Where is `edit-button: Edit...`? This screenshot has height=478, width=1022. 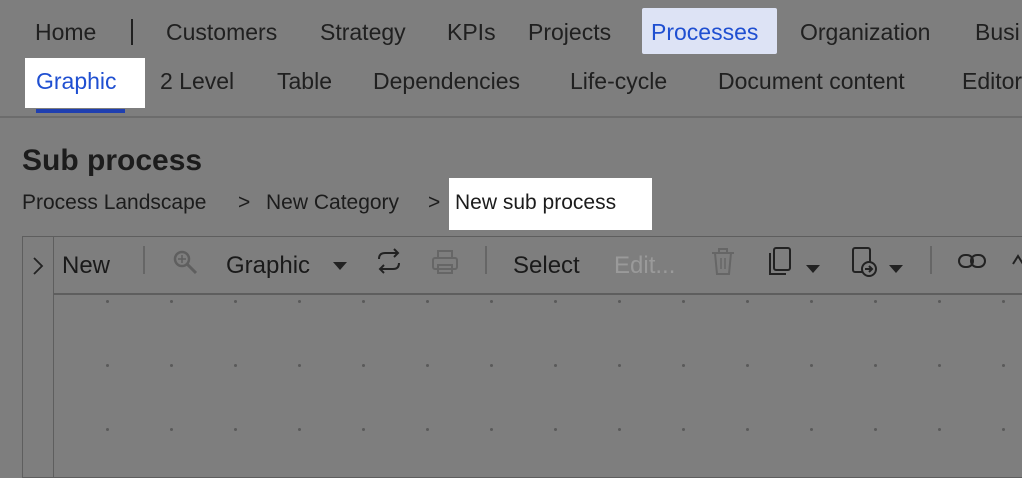
edit-button: Edit... is located at coordinates (645, 265).